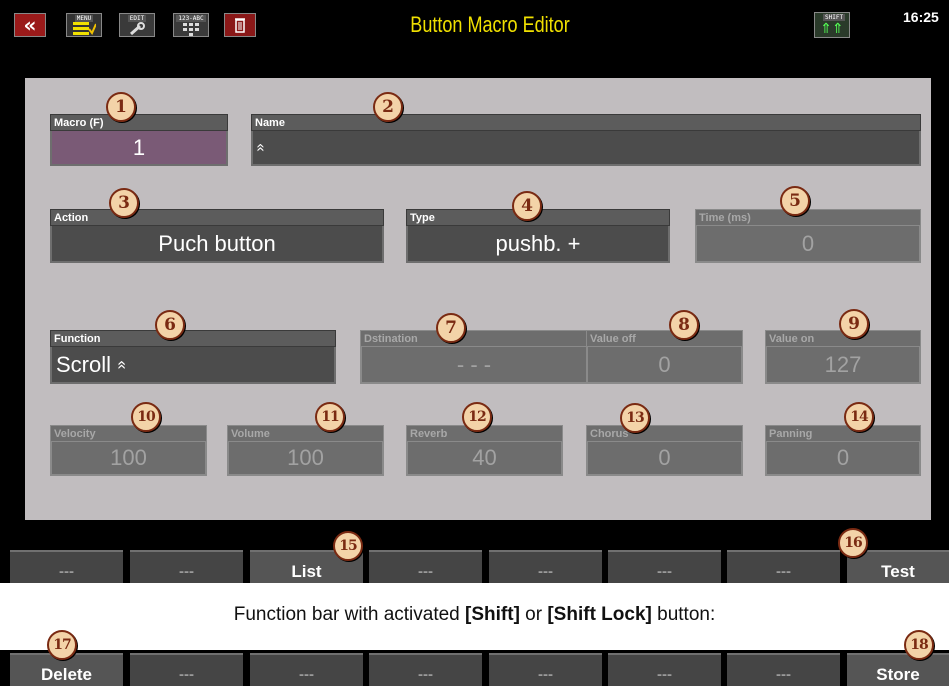 This screenshot has height=686, width=949. I want to click on macro-label: Macro (F), so click(139, 122).